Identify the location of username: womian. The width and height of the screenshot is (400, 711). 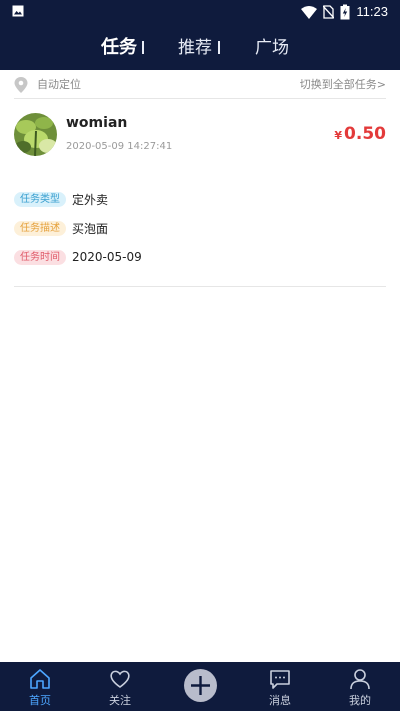
(97, 123).